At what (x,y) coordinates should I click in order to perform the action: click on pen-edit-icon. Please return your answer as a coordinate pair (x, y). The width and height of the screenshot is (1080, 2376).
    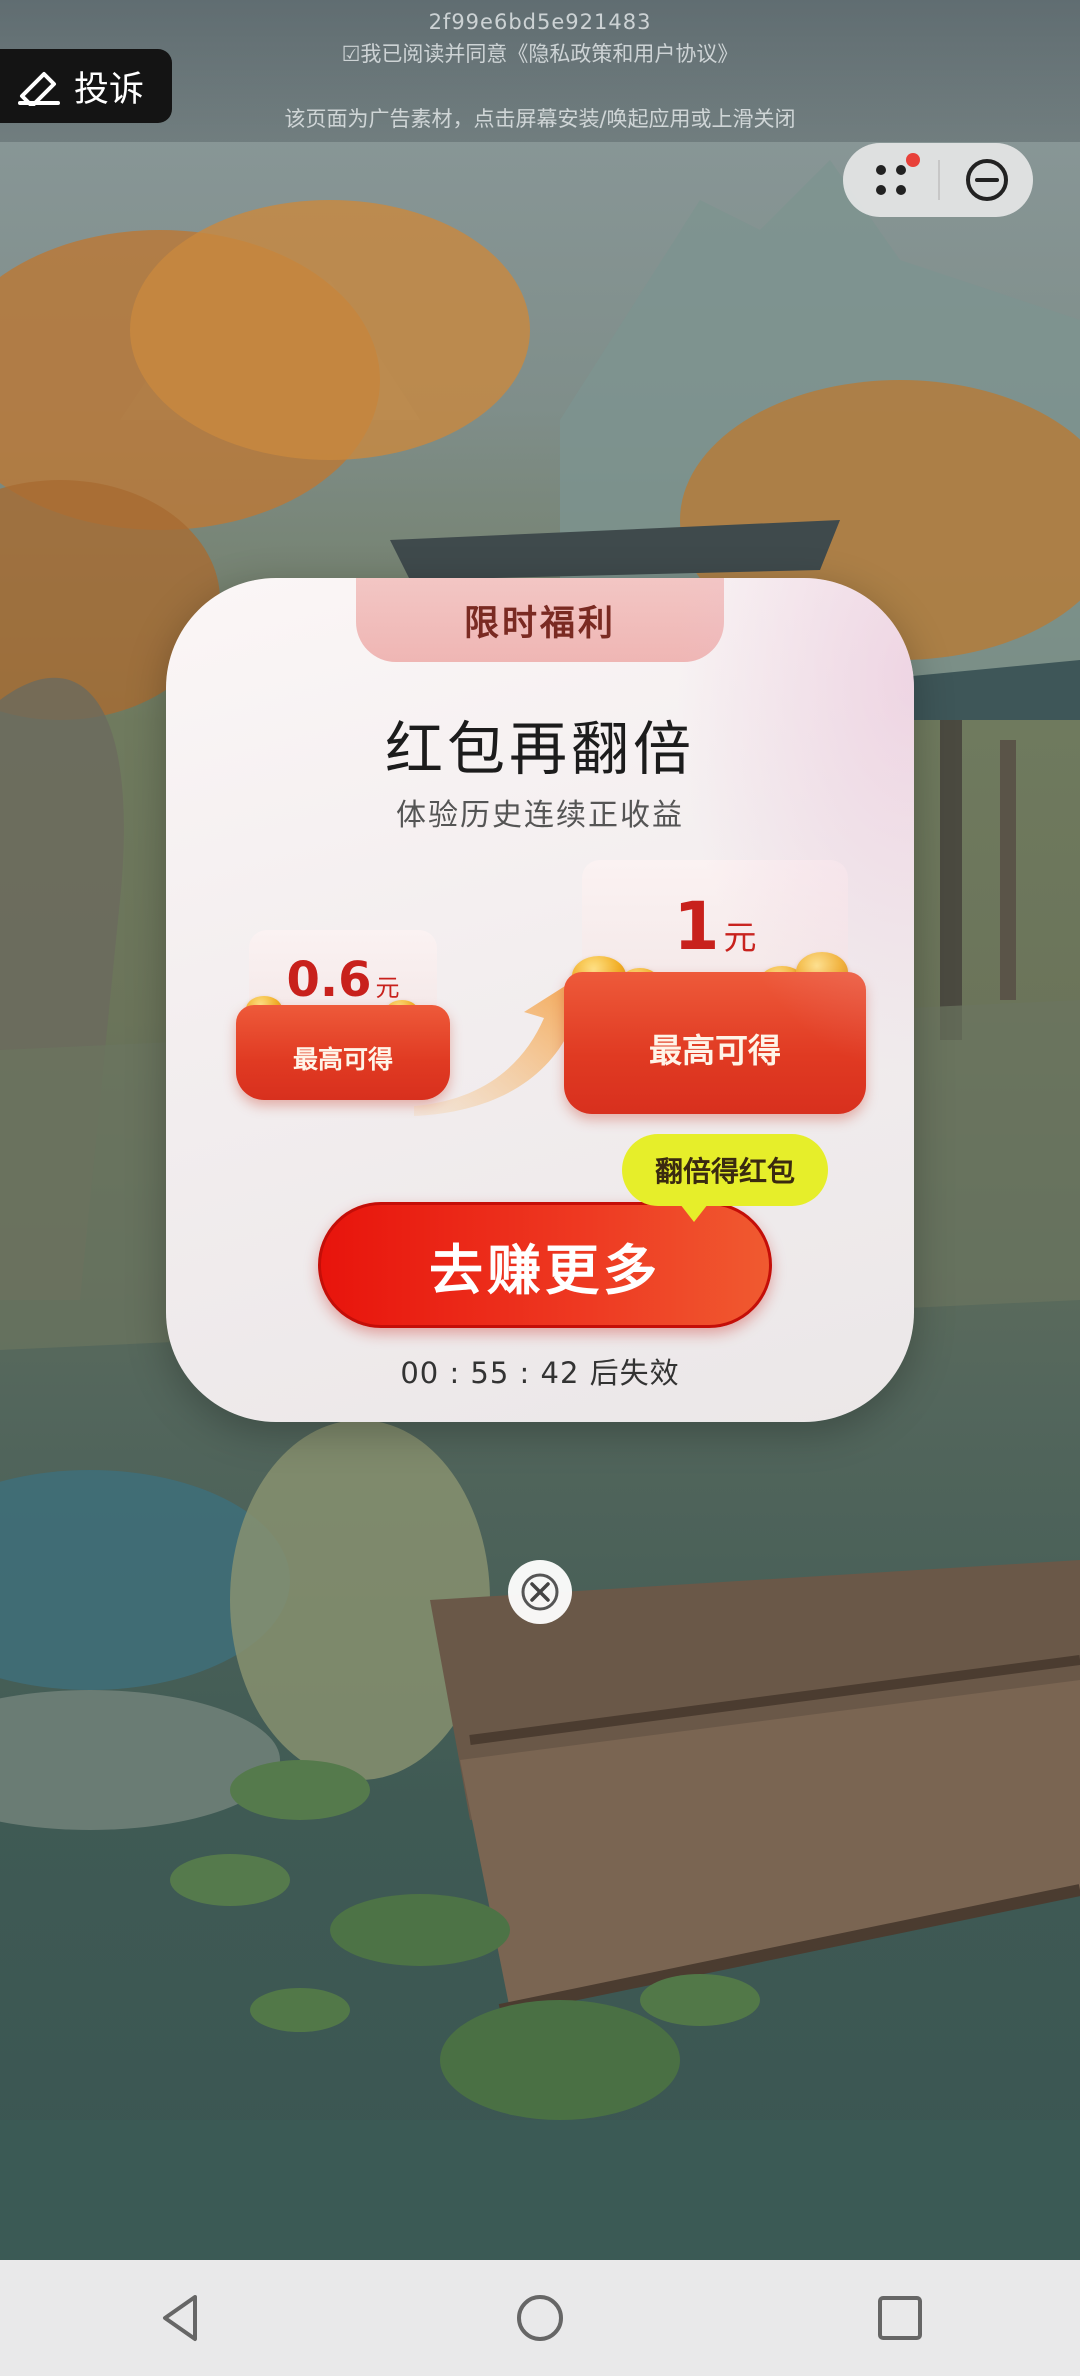
    Looking at the image, I should click on (39, 89).